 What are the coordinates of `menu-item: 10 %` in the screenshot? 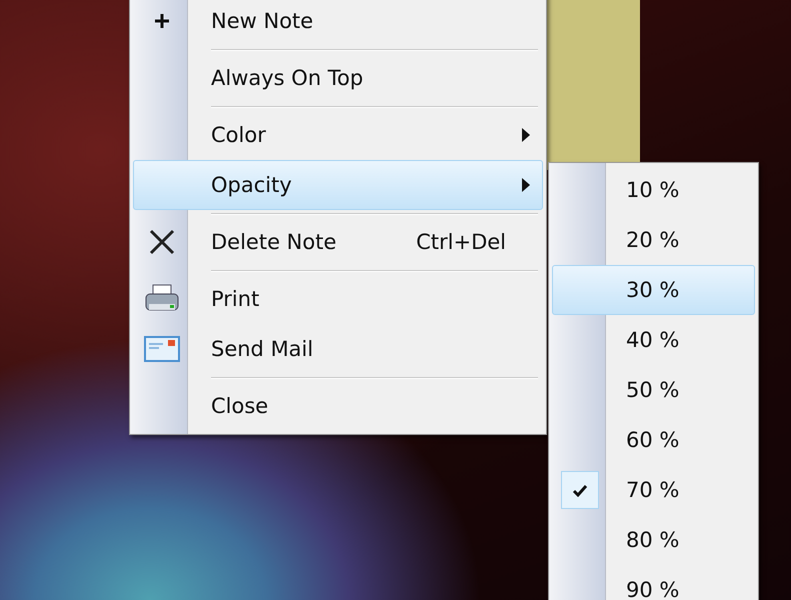 It's located at (653, 190).